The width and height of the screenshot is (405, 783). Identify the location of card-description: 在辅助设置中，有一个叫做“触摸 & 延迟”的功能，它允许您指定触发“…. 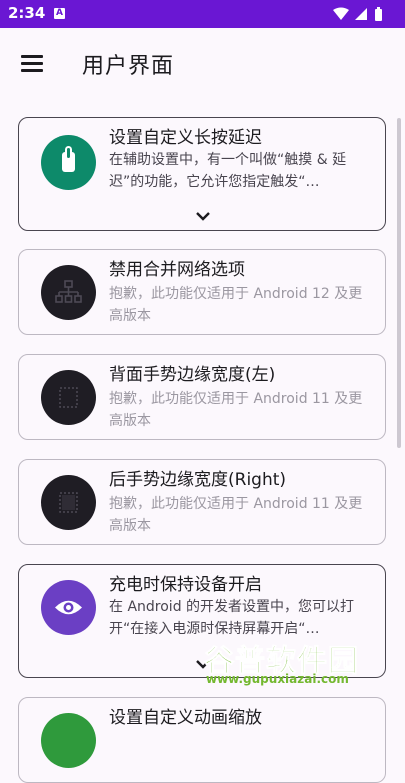
(228, 171).